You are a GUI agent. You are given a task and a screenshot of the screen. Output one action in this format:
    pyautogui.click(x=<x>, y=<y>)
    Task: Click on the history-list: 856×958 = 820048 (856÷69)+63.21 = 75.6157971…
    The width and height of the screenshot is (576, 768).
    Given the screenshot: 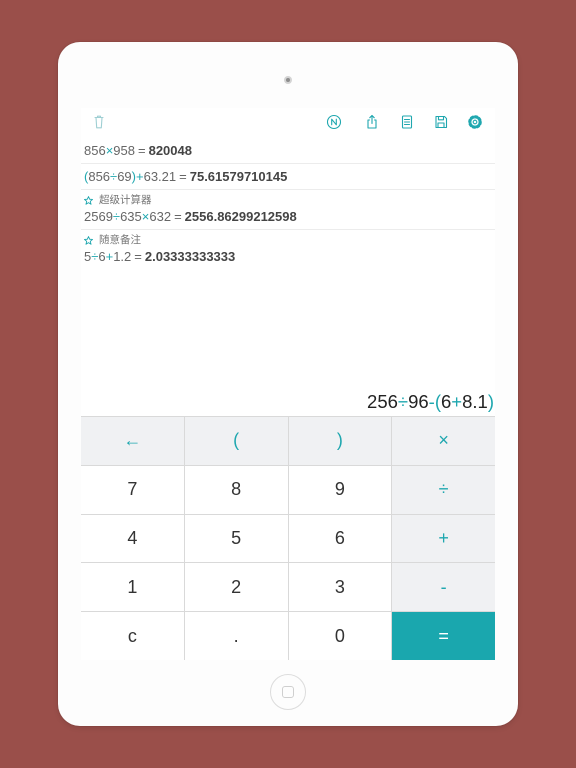 What is the action you would take?
    pyautogui.click(x=288, y=204)
    